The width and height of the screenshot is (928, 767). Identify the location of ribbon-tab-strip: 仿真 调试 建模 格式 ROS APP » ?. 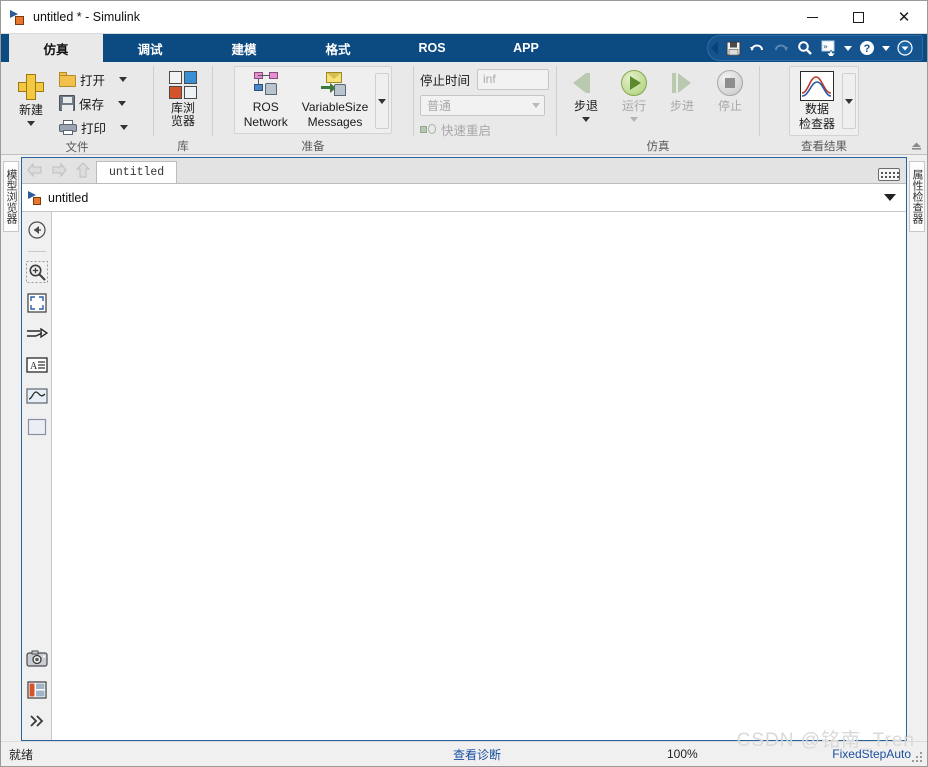
(464, 48).